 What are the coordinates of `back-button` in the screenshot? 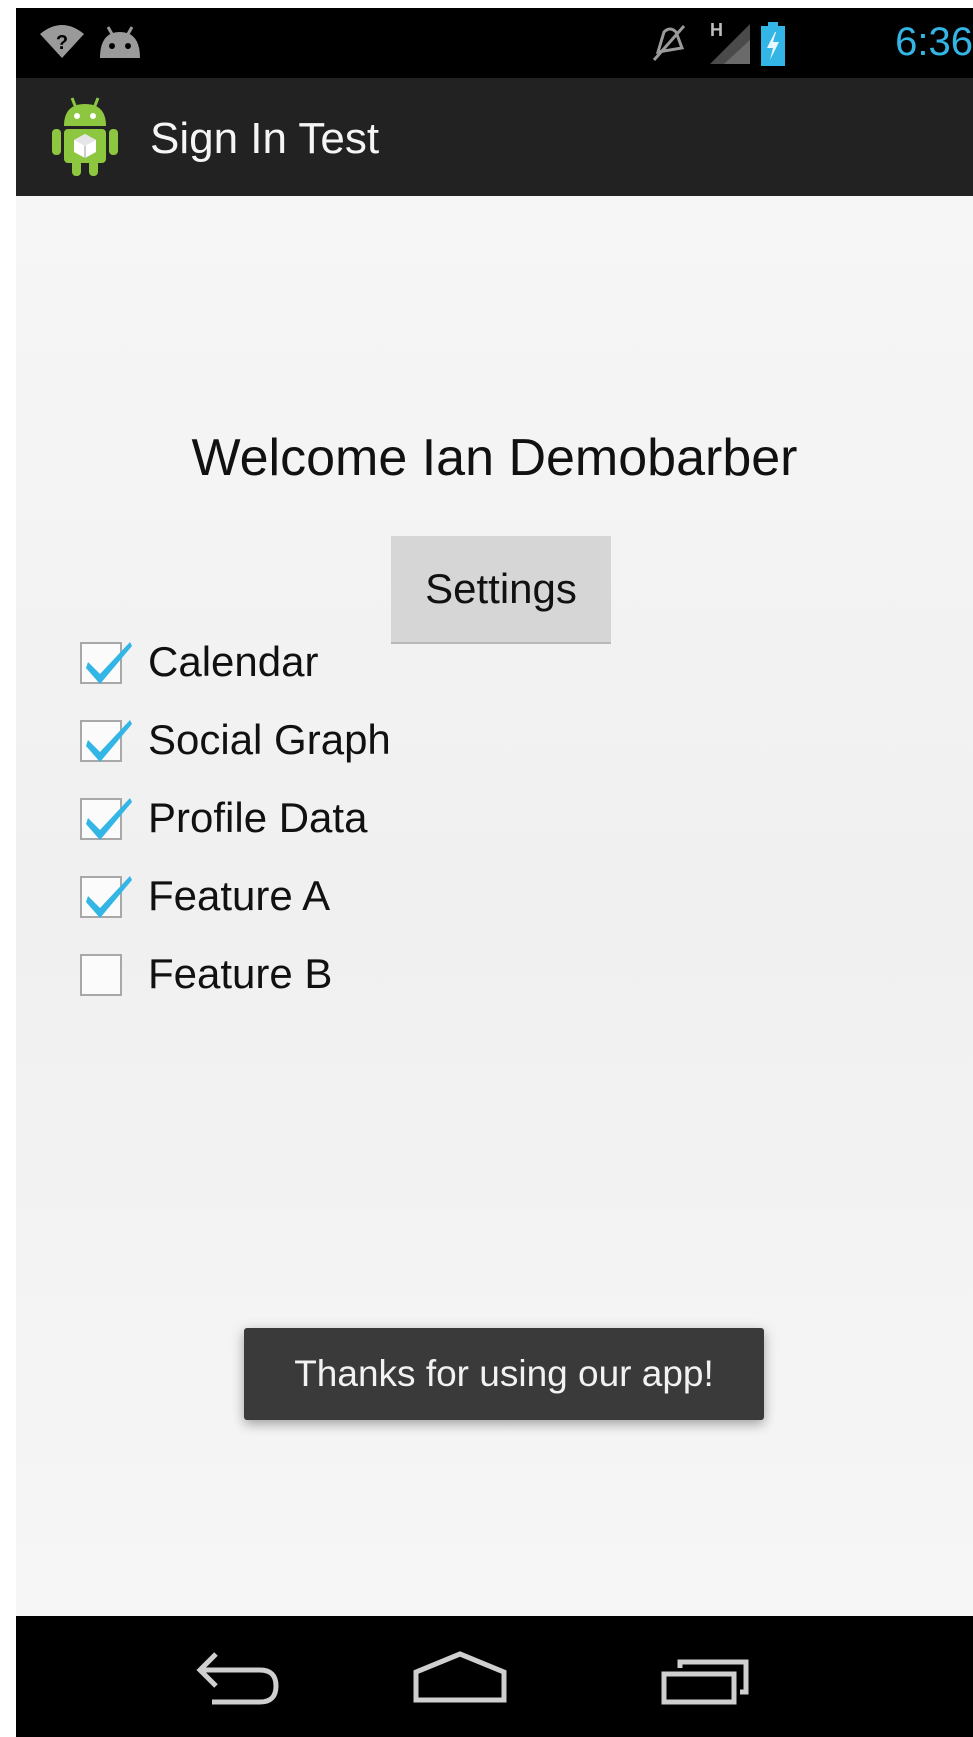 It's located at (246, 1676).